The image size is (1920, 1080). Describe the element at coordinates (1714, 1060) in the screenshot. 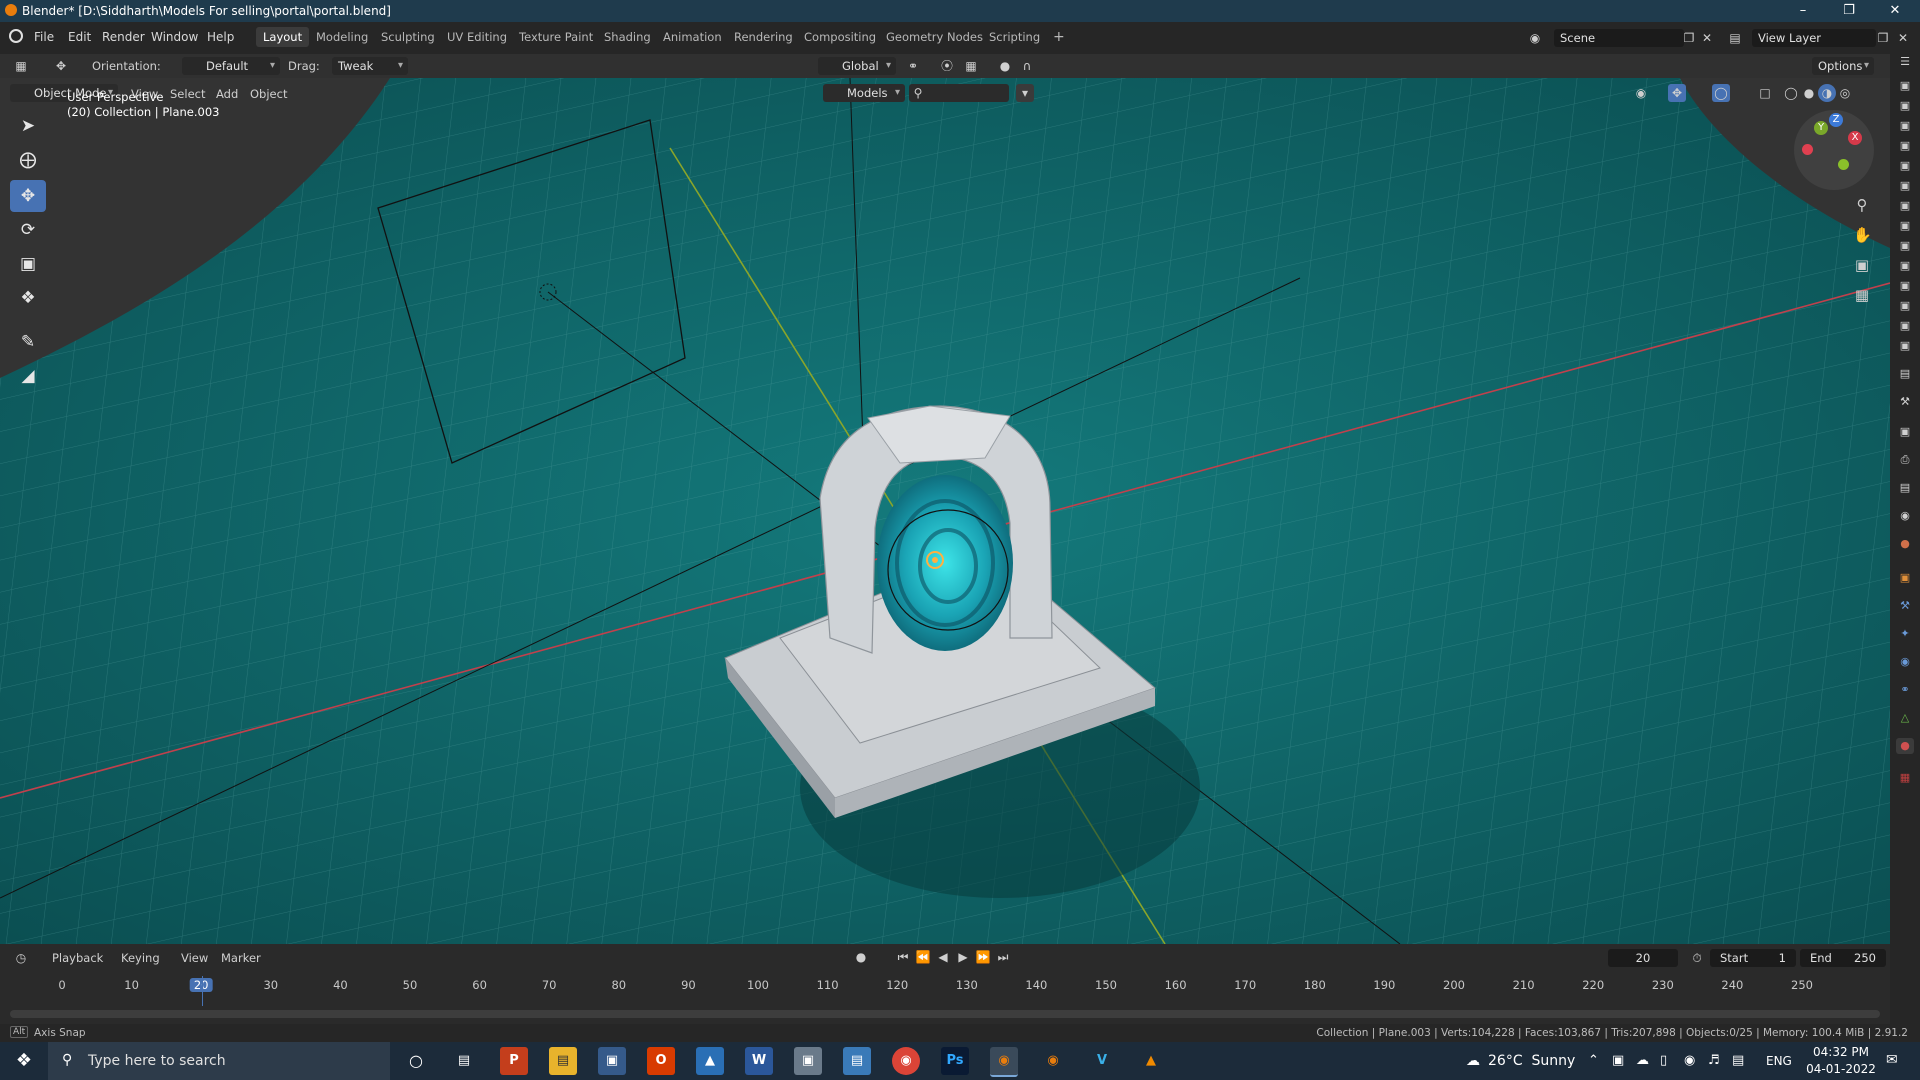

I see `volume-icon: ♬` at that location.